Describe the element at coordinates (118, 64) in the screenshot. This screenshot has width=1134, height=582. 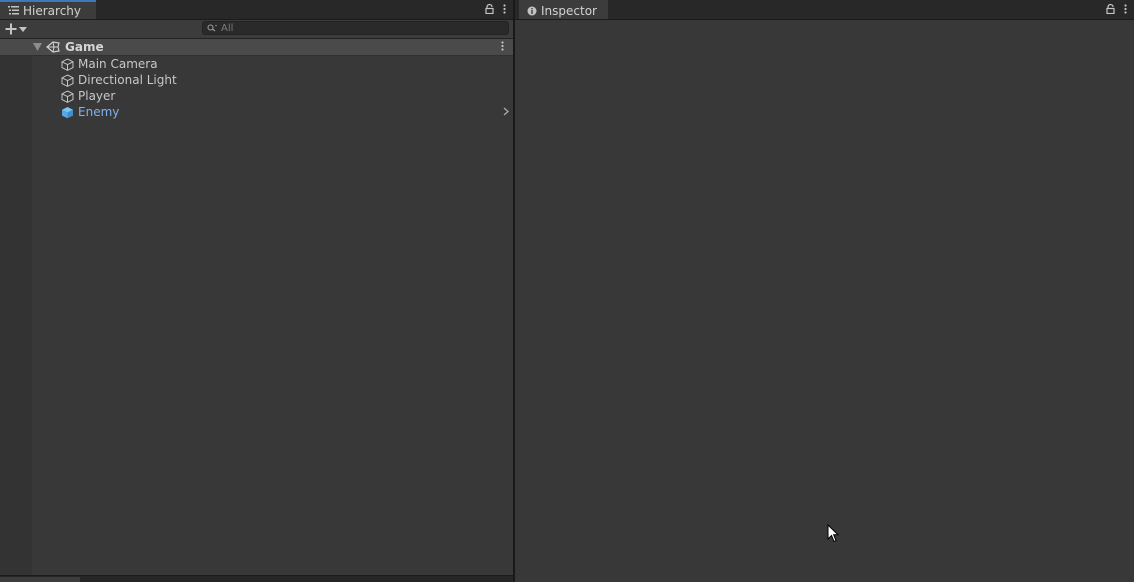
I see `hierarchy-item-label: Main Camera` at that location.